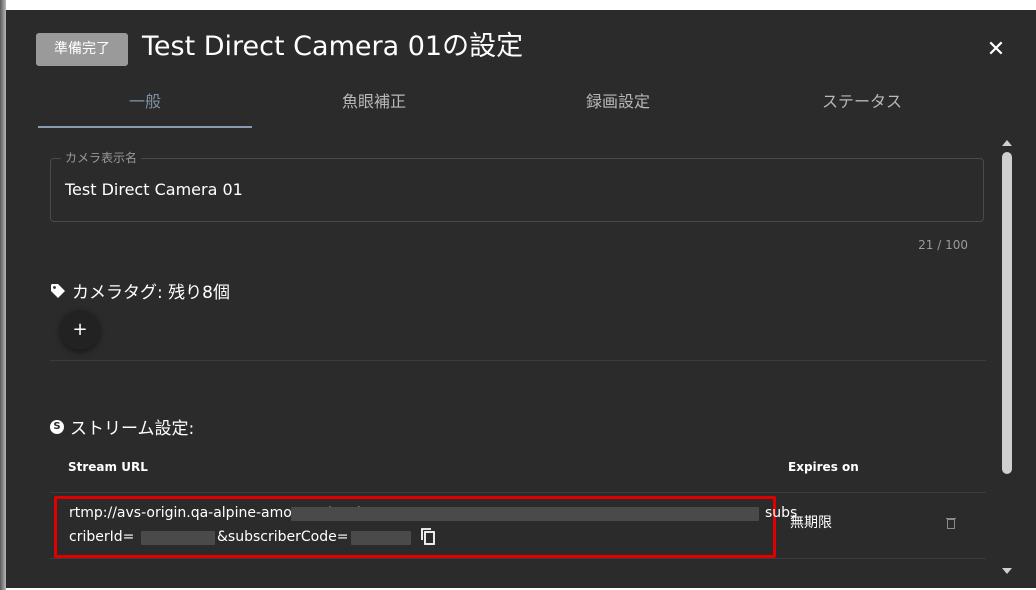 The width and height of the screenshot is (1036, 590). Describe the element at coordinates (1007, 571) in the screenshot. I see `scroll-down-arrow-icon` at that location.